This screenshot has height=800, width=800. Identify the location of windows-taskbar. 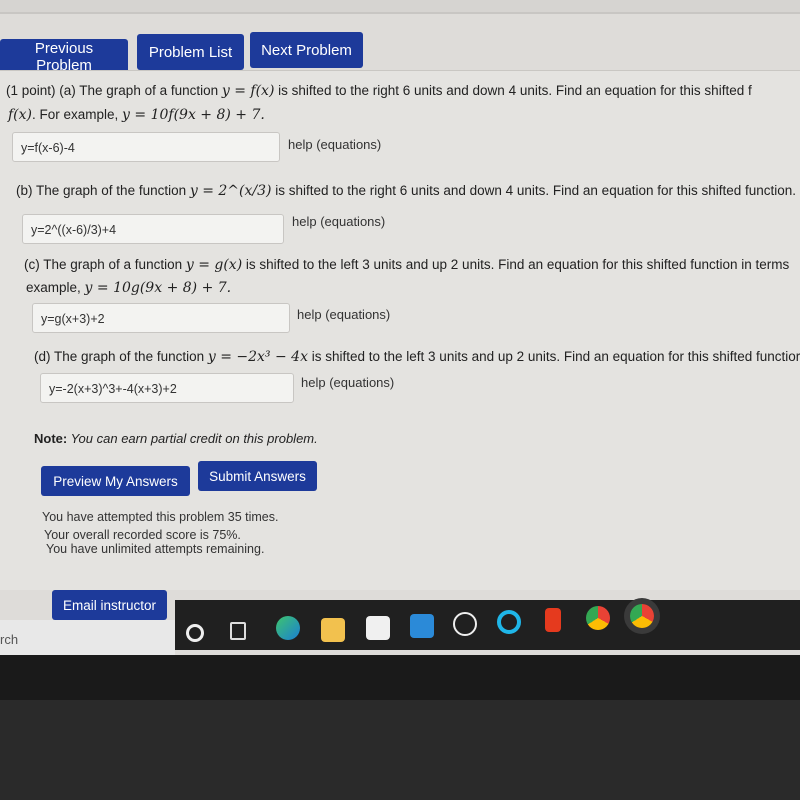
(487, 625).